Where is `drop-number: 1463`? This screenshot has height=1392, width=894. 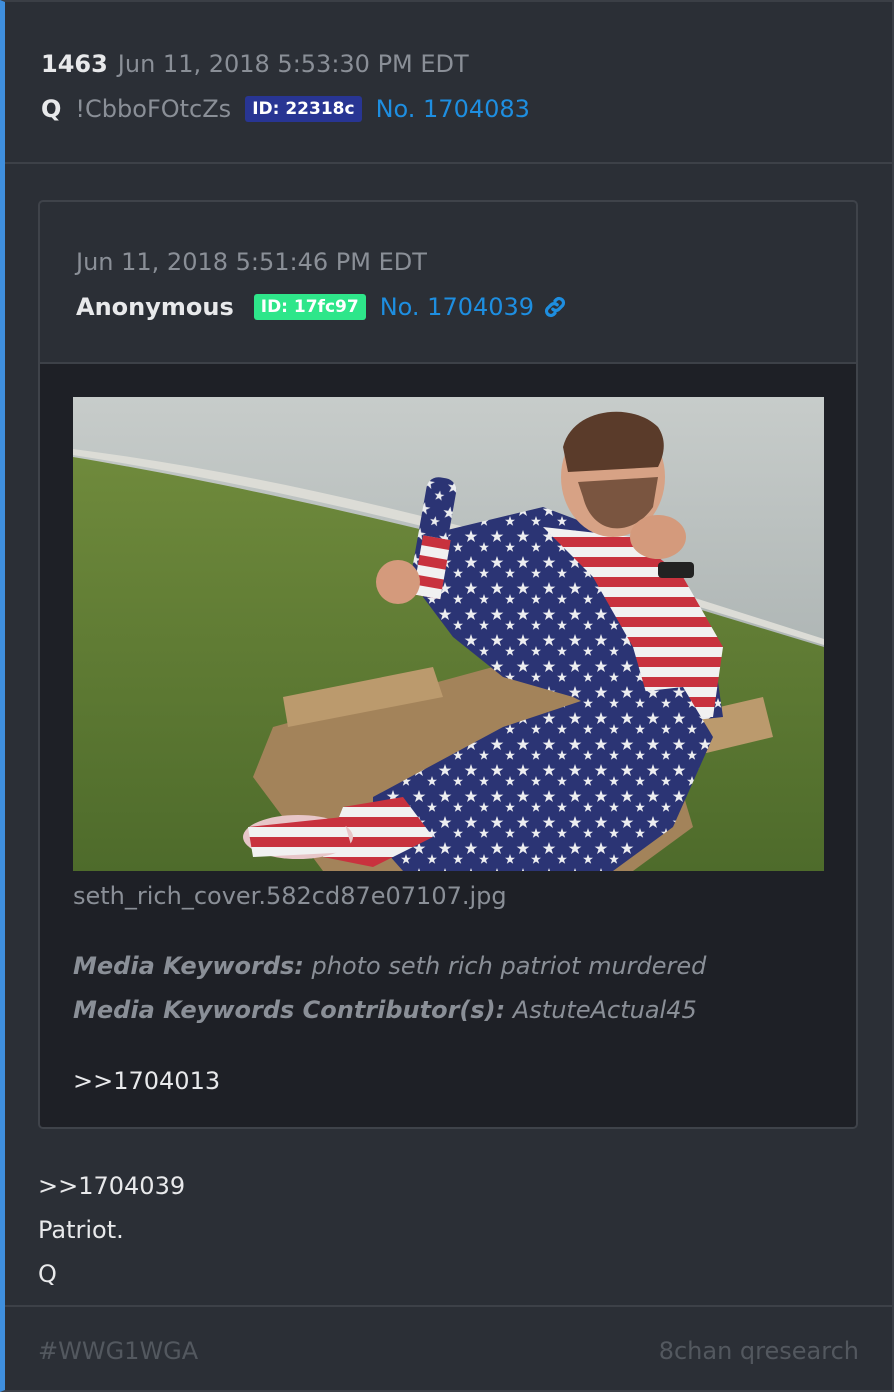
drop-number: 1463 is located at coordinates (74, 64).